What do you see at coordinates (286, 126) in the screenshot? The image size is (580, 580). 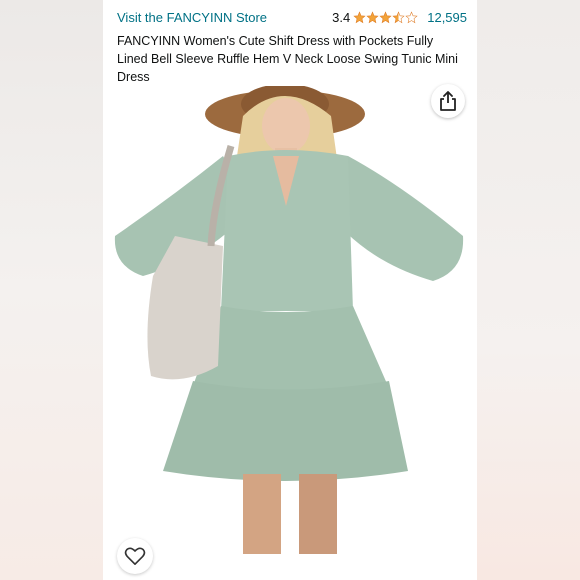 I see `face` at bounding box center [286, 126].